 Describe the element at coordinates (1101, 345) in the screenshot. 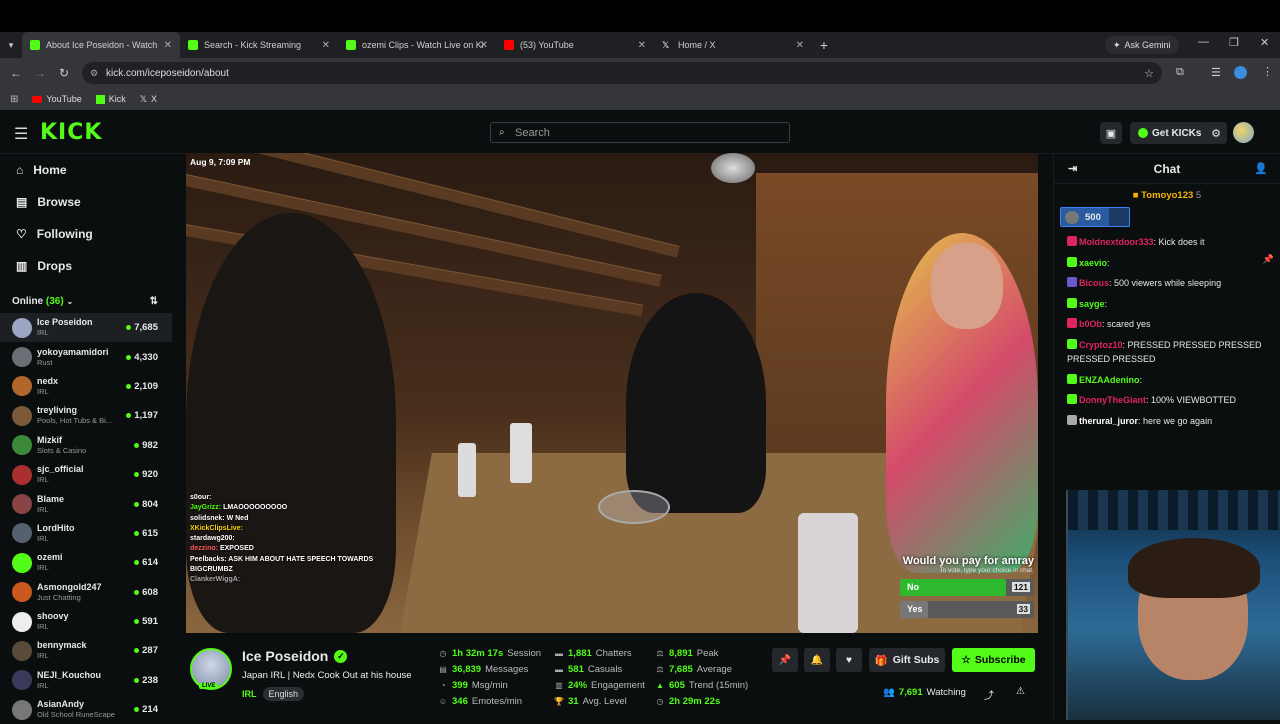

I see `chat-username: Cryptoz10` at that location.